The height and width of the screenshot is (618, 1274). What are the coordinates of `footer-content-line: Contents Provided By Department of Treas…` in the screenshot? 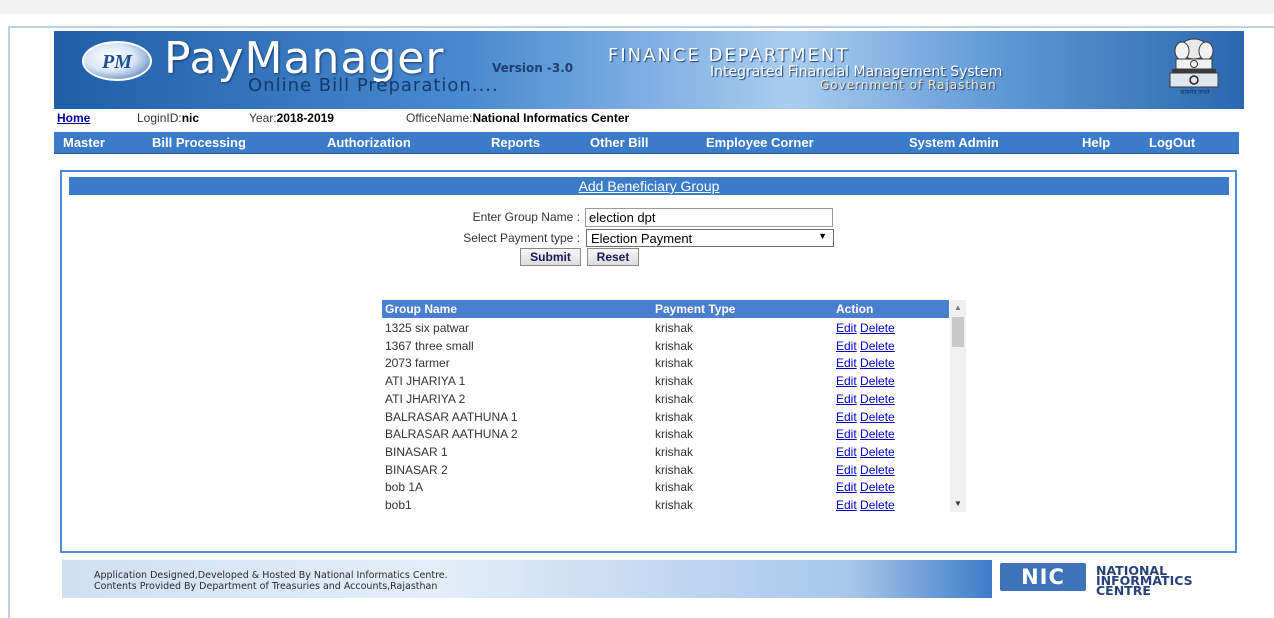 It's located at (266, 586).